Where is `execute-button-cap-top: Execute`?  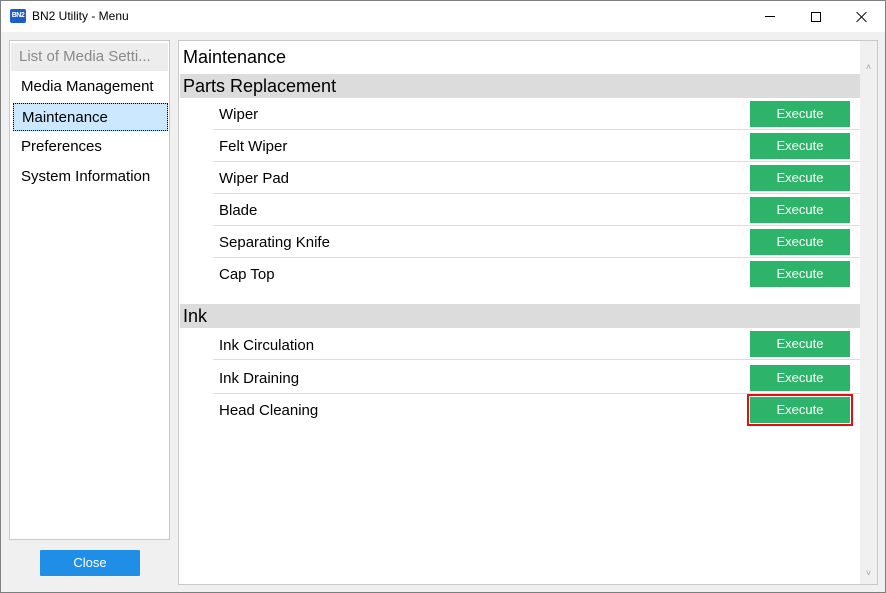
execute-button-cap-top: Execute is located at coordinates (800, 274).